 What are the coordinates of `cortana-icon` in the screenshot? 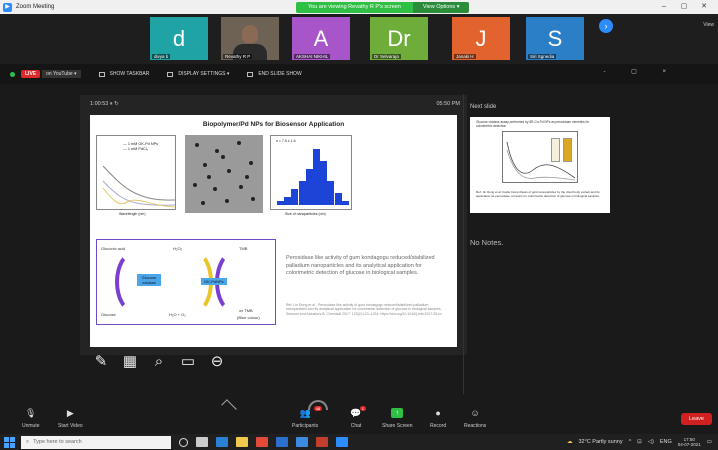 It's located at (183, 442).